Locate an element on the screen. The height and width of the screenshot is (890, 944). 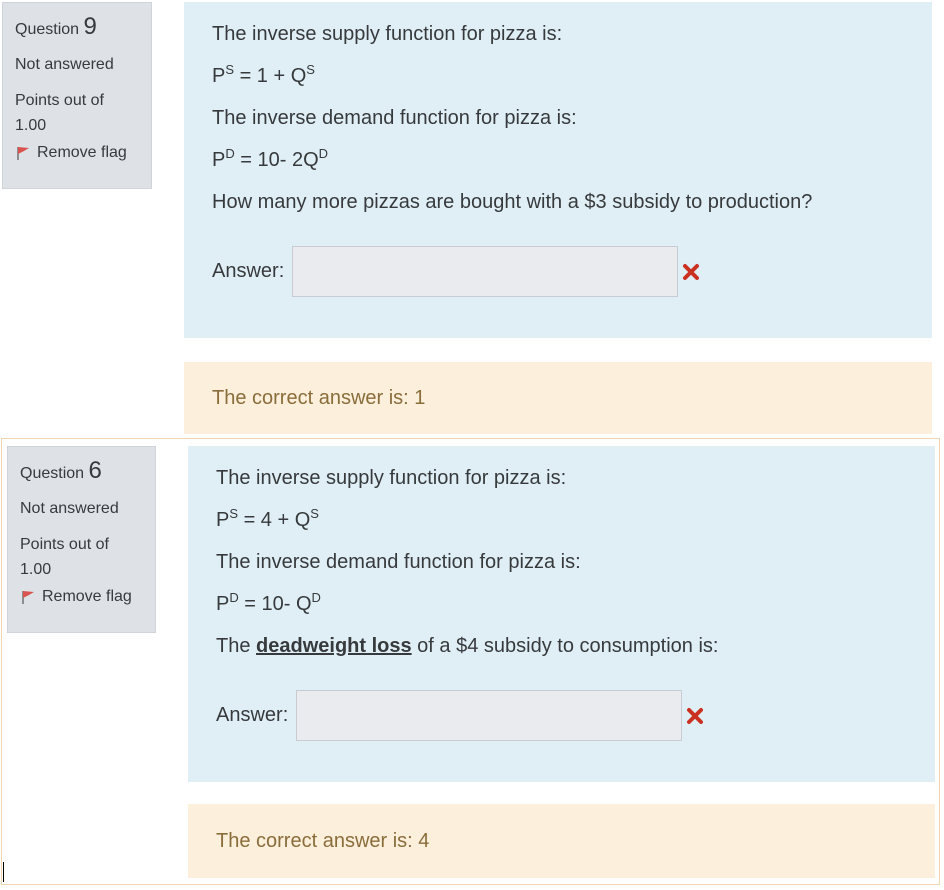
text-cursor is located at coordinates (3, 872).